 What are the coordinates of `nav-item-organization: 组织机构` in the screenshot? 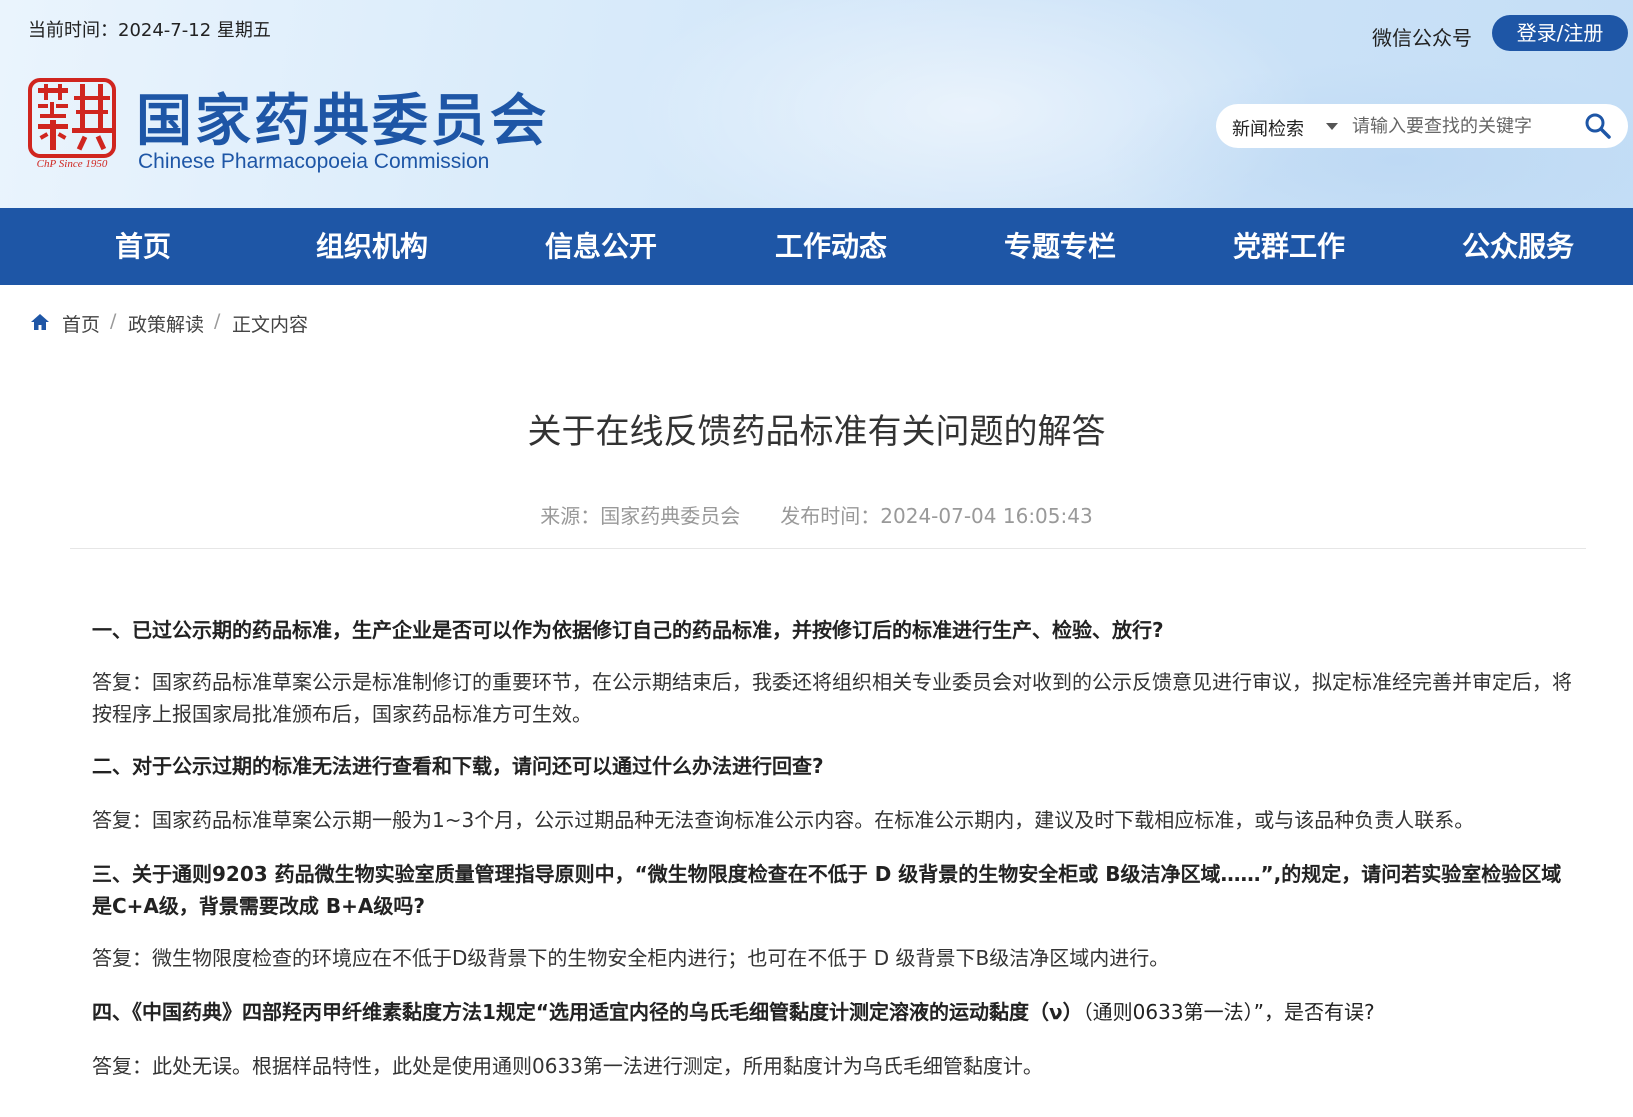 It's located at (372, 246).